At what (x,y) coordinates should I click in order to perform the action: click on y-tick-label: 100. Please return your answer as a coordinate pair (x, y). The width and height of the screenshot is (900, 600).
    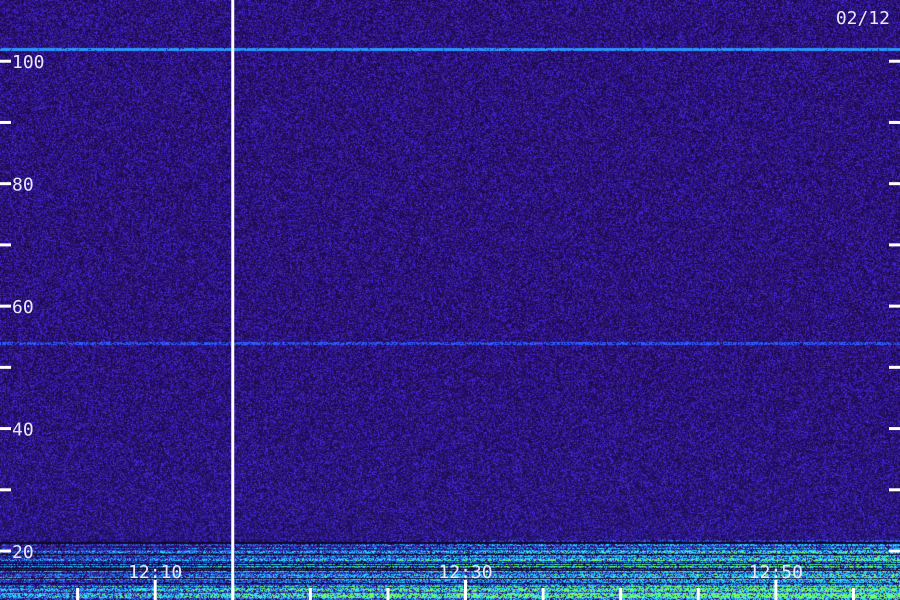
    Looking at the image, I should click on (28, 62).